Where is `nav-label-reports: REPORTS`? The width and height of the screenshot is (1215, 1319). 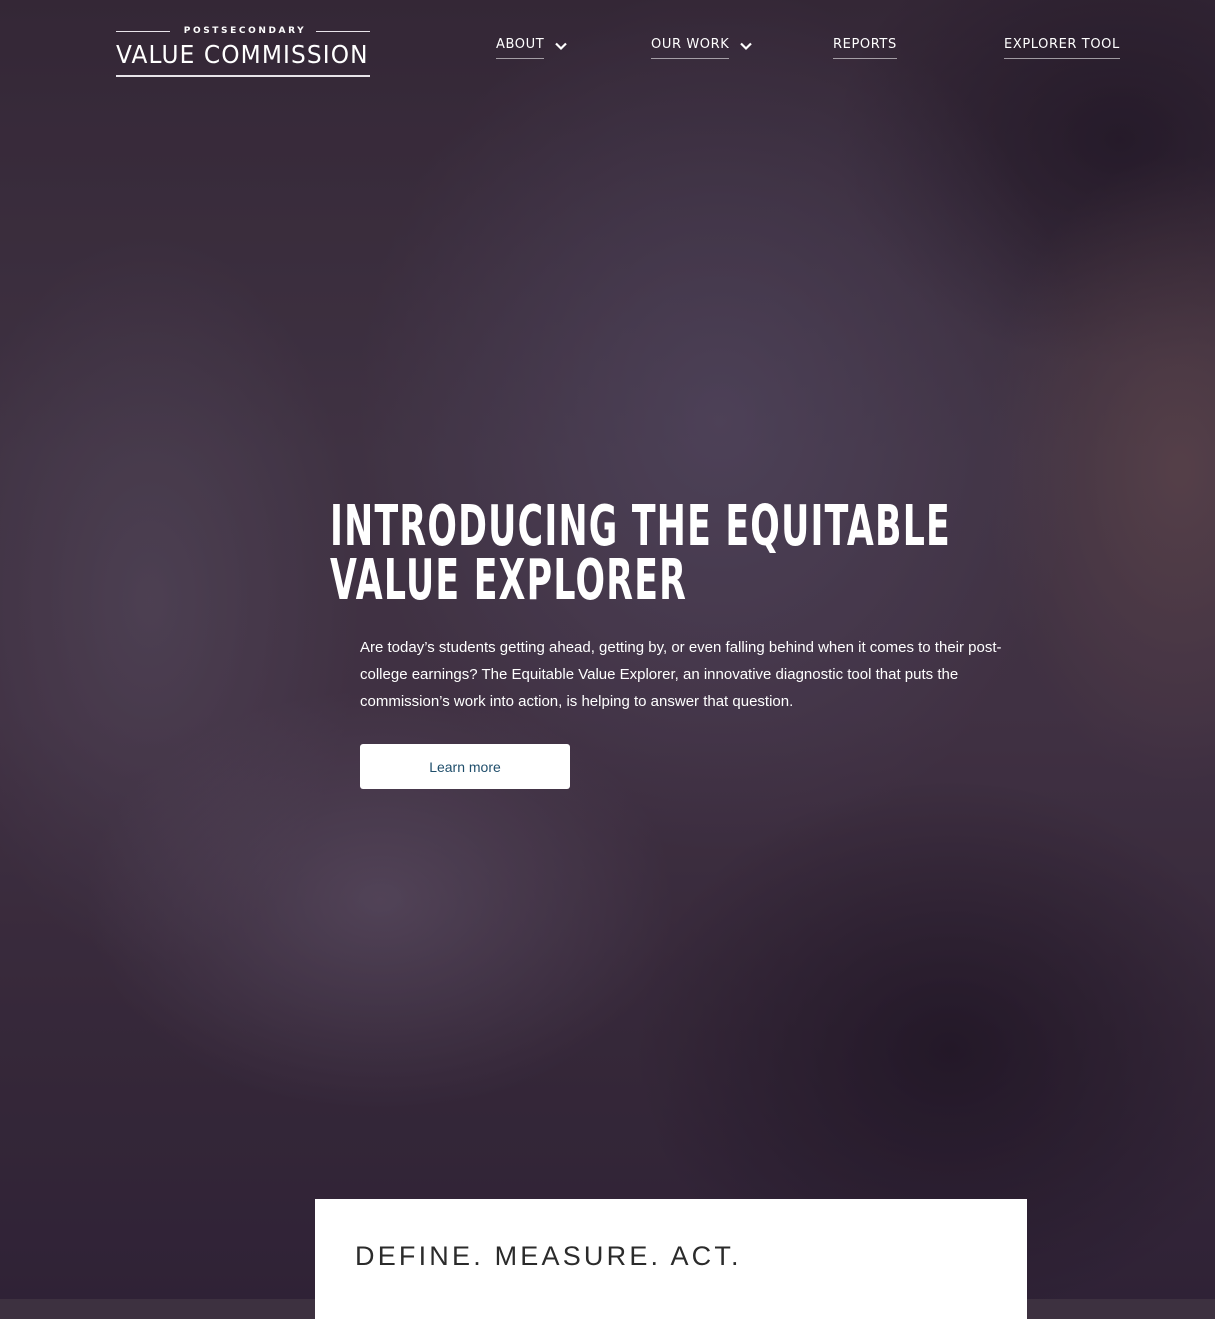 nav-label-reports: REPORTS is located at coordinates (865, 47).